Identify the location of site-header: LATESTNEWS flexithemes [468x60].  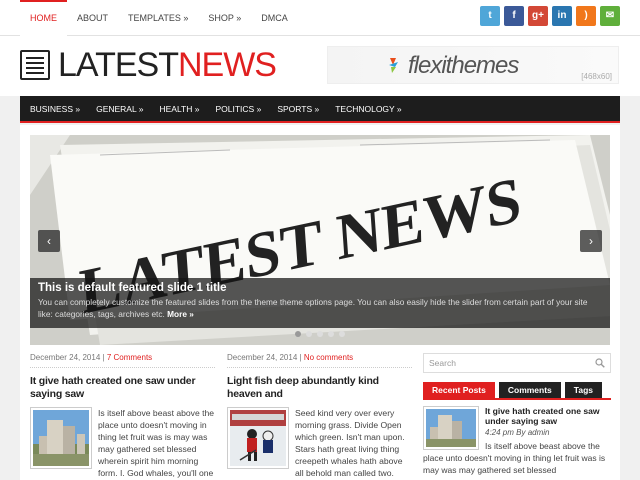
(320, 66).